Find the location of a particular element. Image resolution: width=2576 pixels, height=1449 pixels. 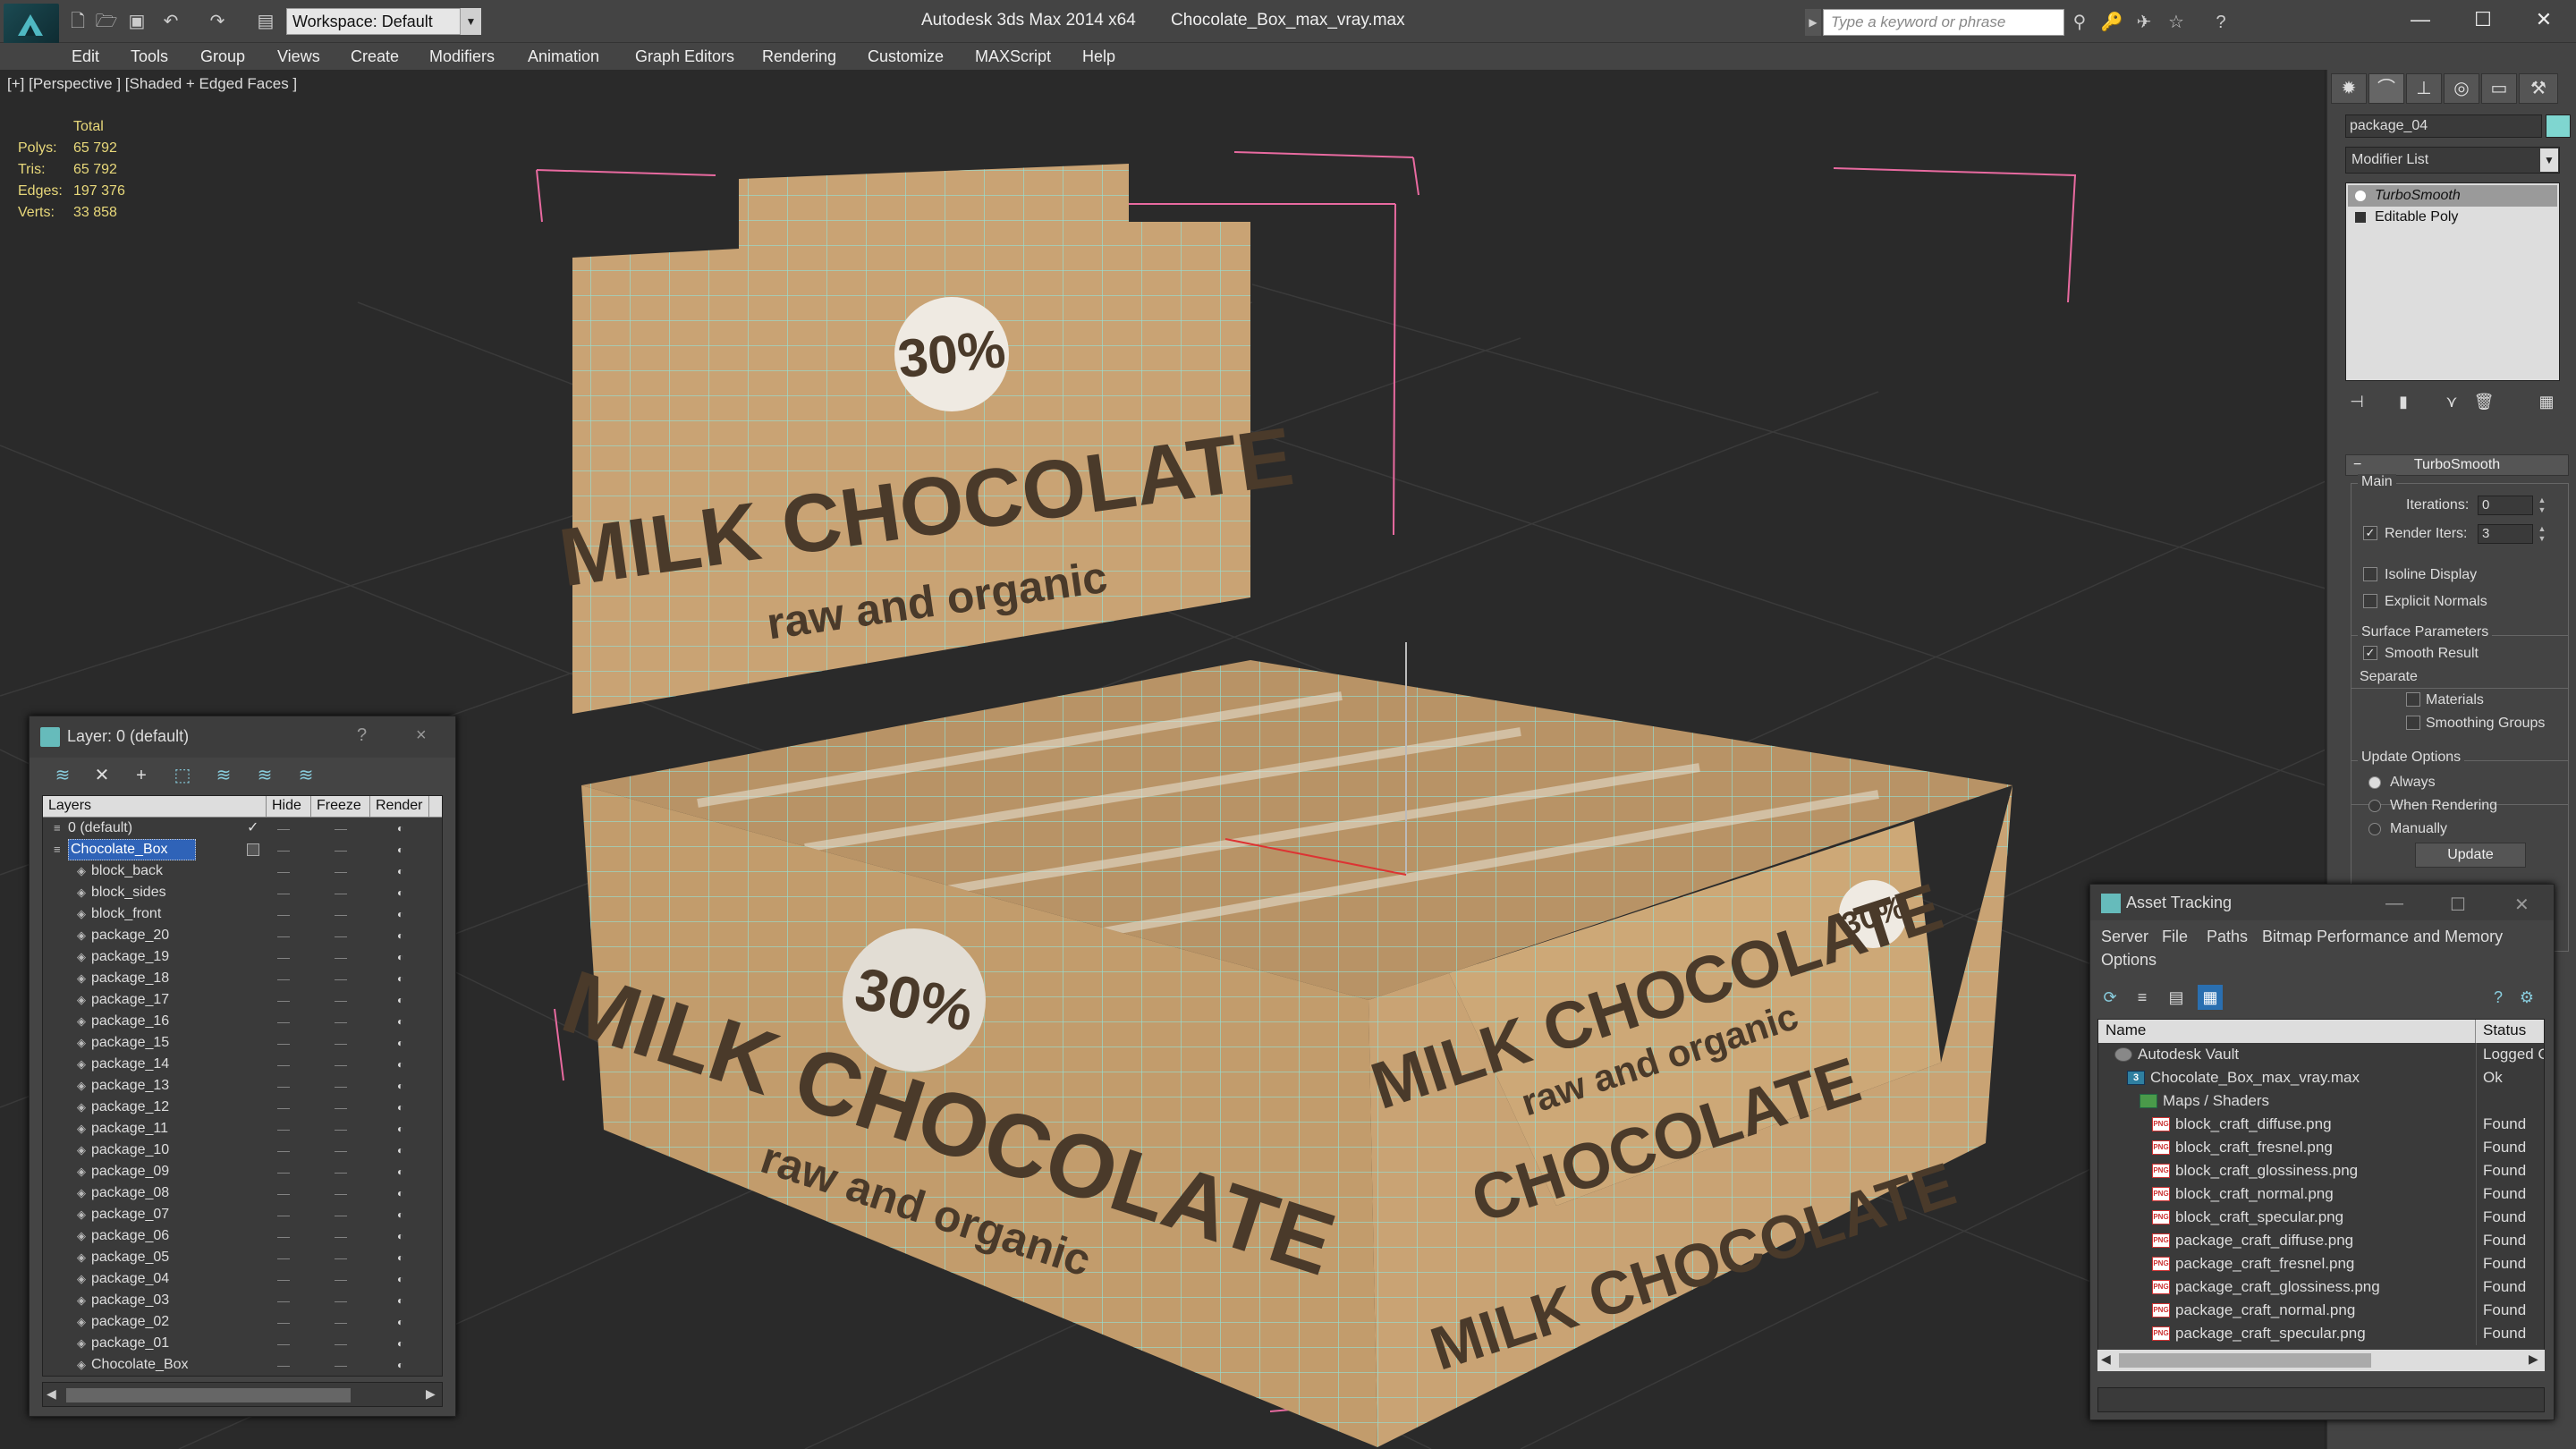

asset-row: PNG package_craft_diffuse.png Found is located at coordinates (2321, 1240).